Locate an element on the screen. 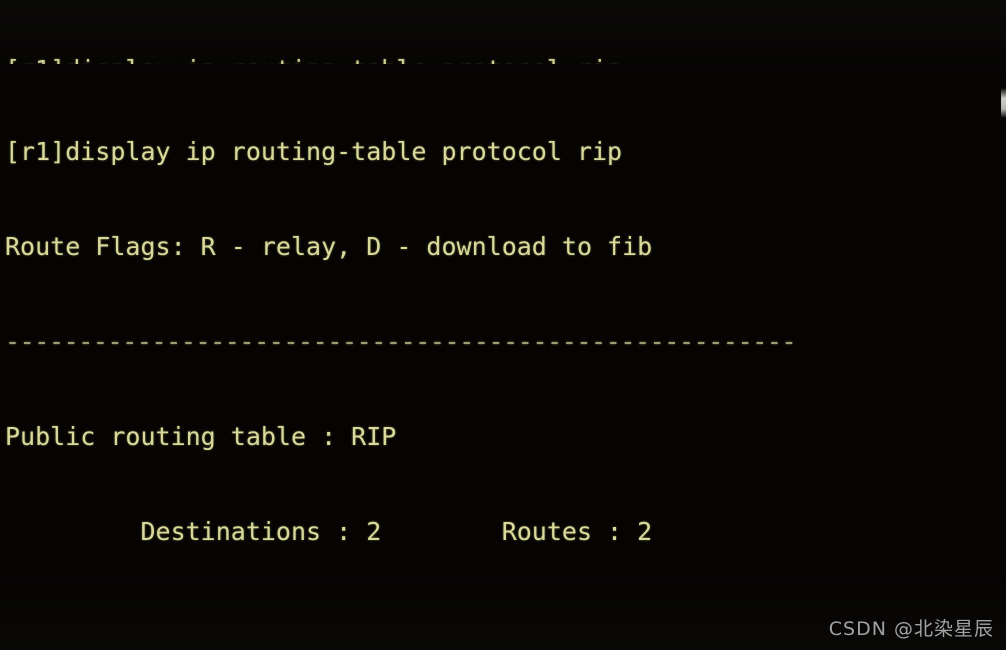  scrollbar-edge-artifact is located at coordinates (1003, 103).